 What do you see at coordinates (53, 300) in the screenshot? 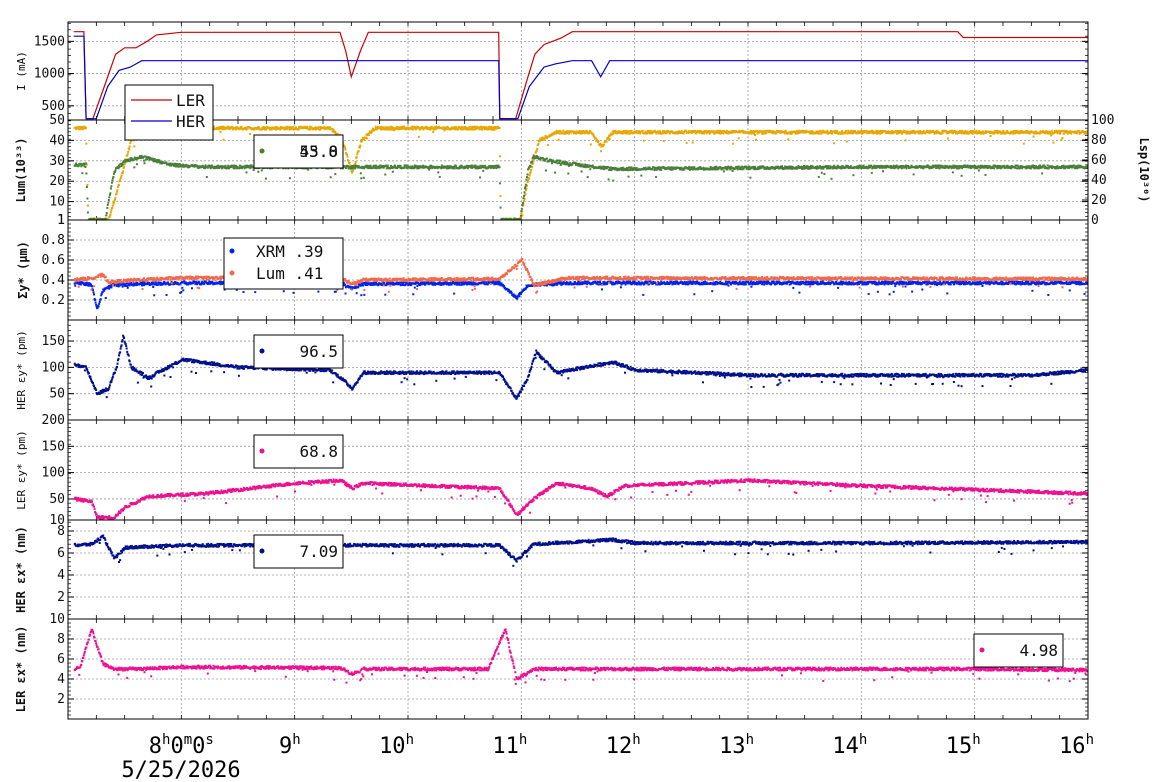
I see `y-tick-label: 0.2` at bounding box center [53, 300].